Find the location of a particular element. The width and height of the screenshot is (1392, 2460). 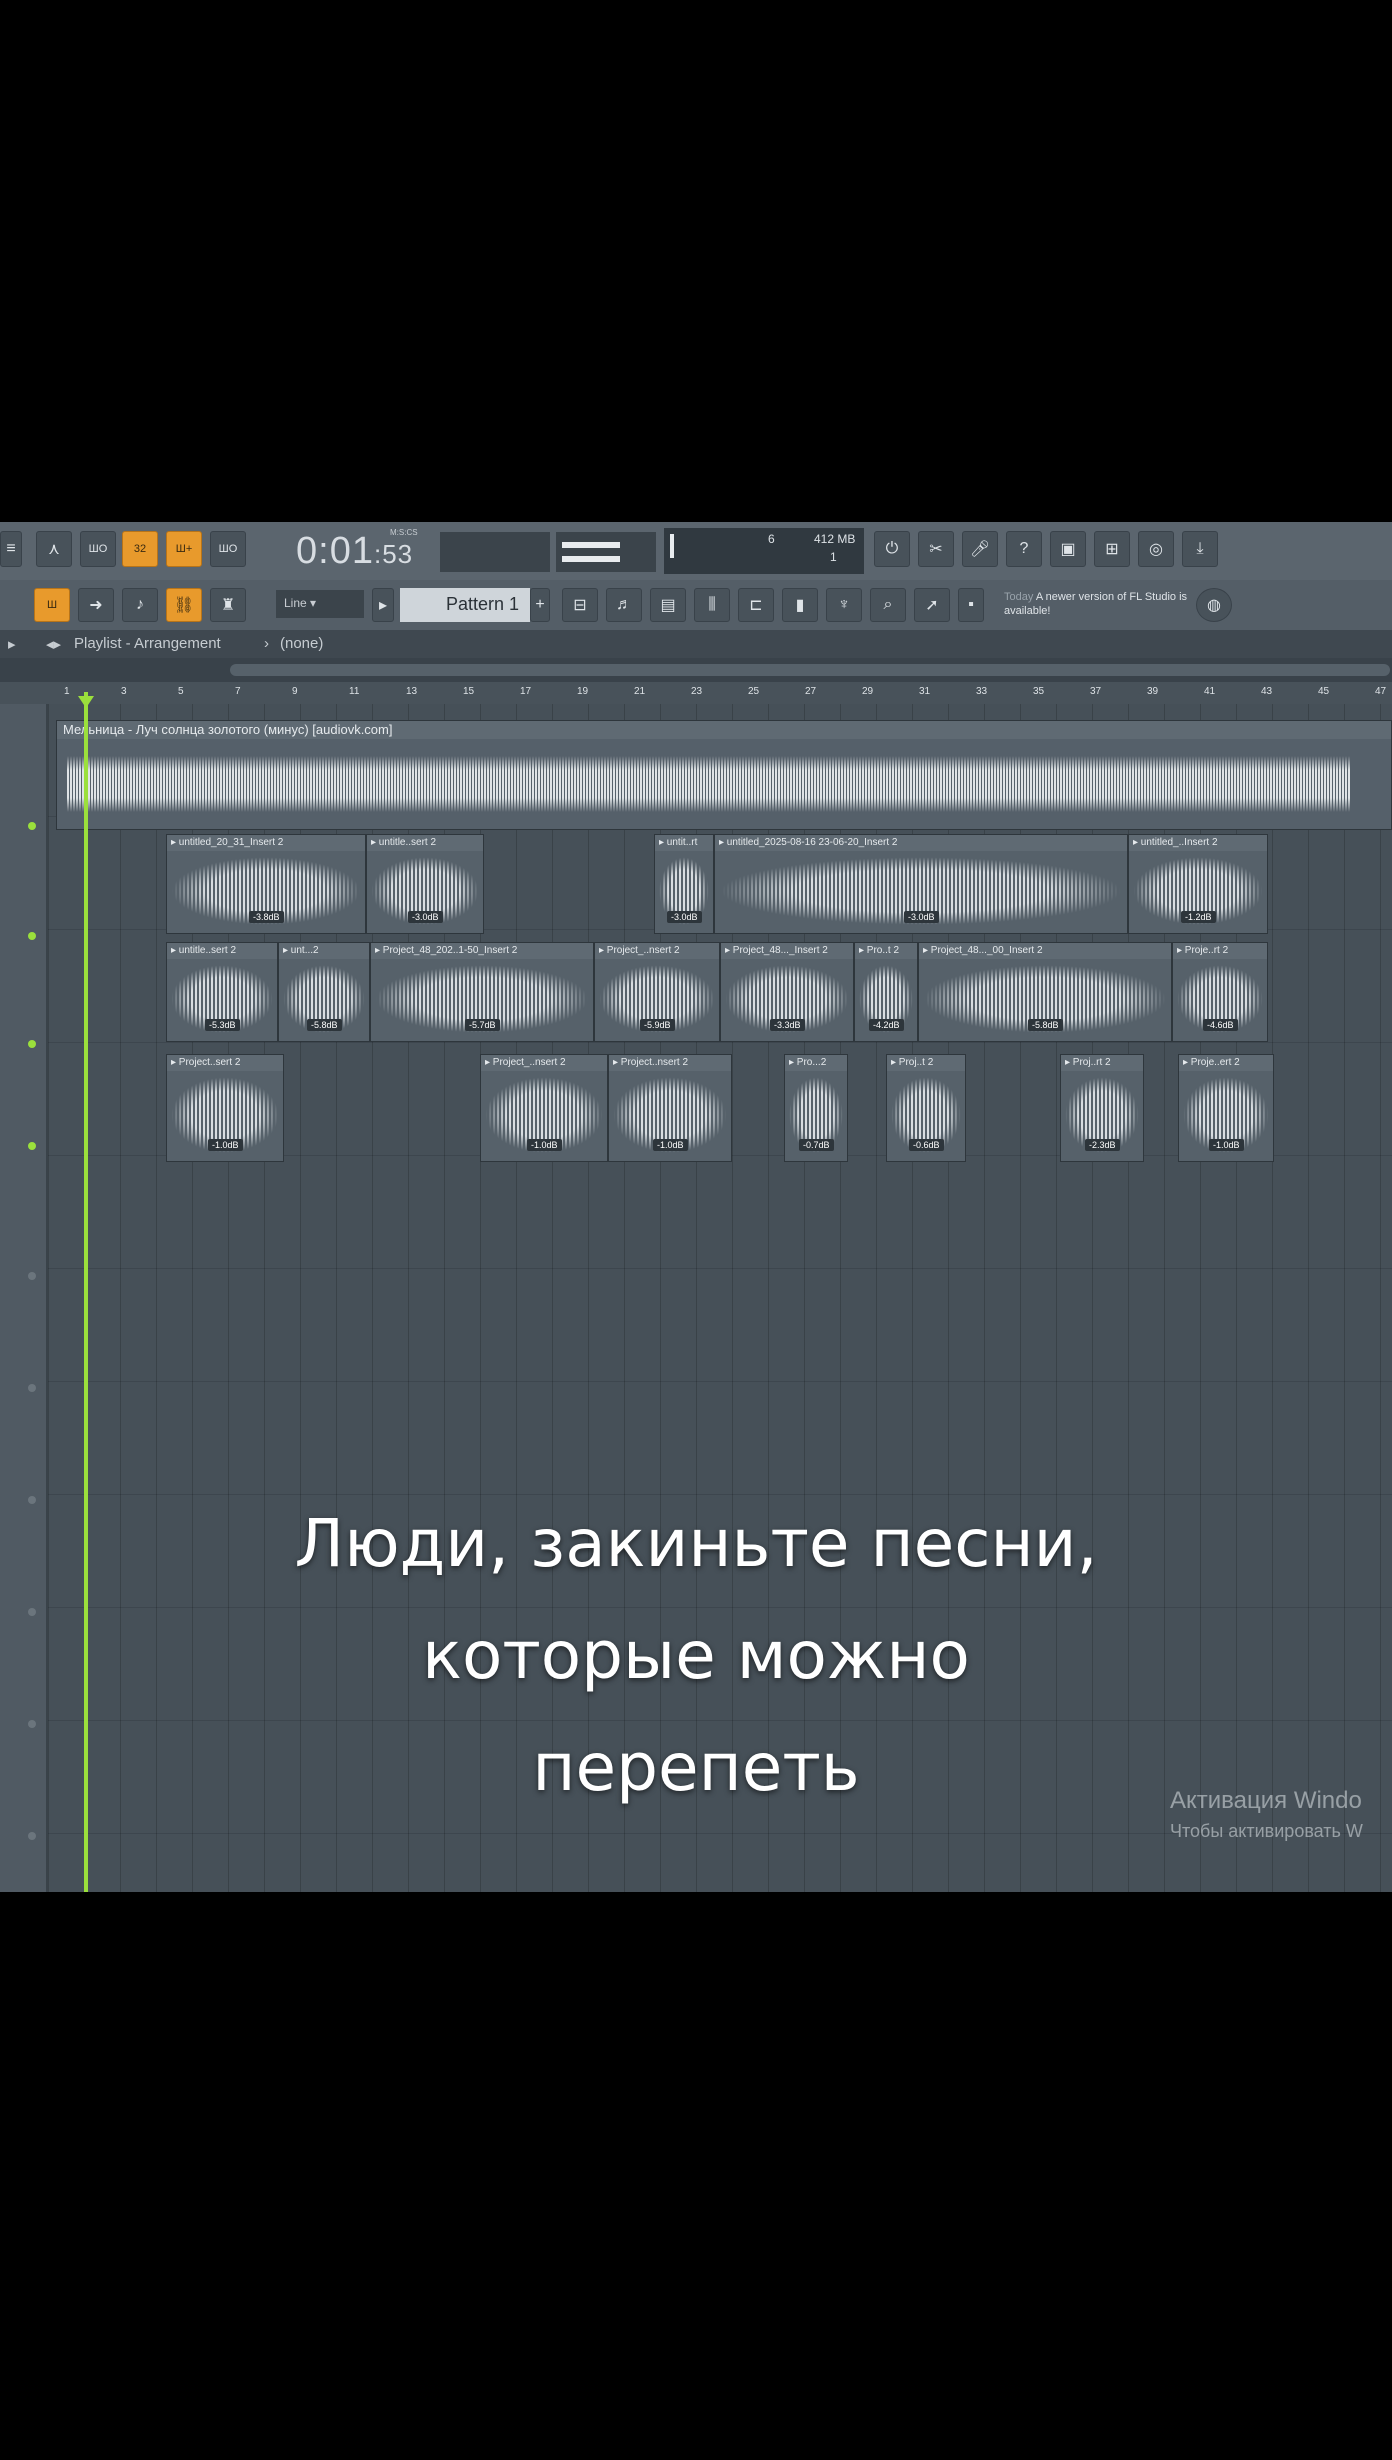

recording-icon: ⌕ is located at coordinates (888, 605).